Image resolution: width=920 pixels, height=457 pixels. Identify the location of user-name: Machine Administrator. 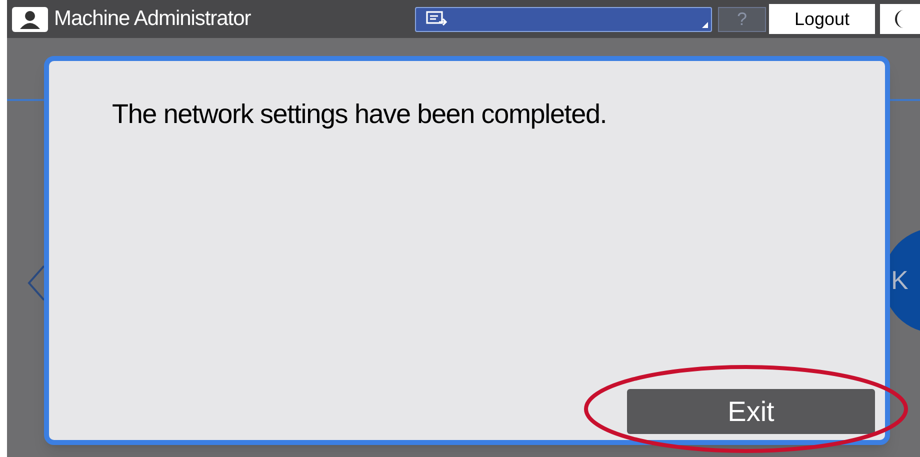
(153, 19).